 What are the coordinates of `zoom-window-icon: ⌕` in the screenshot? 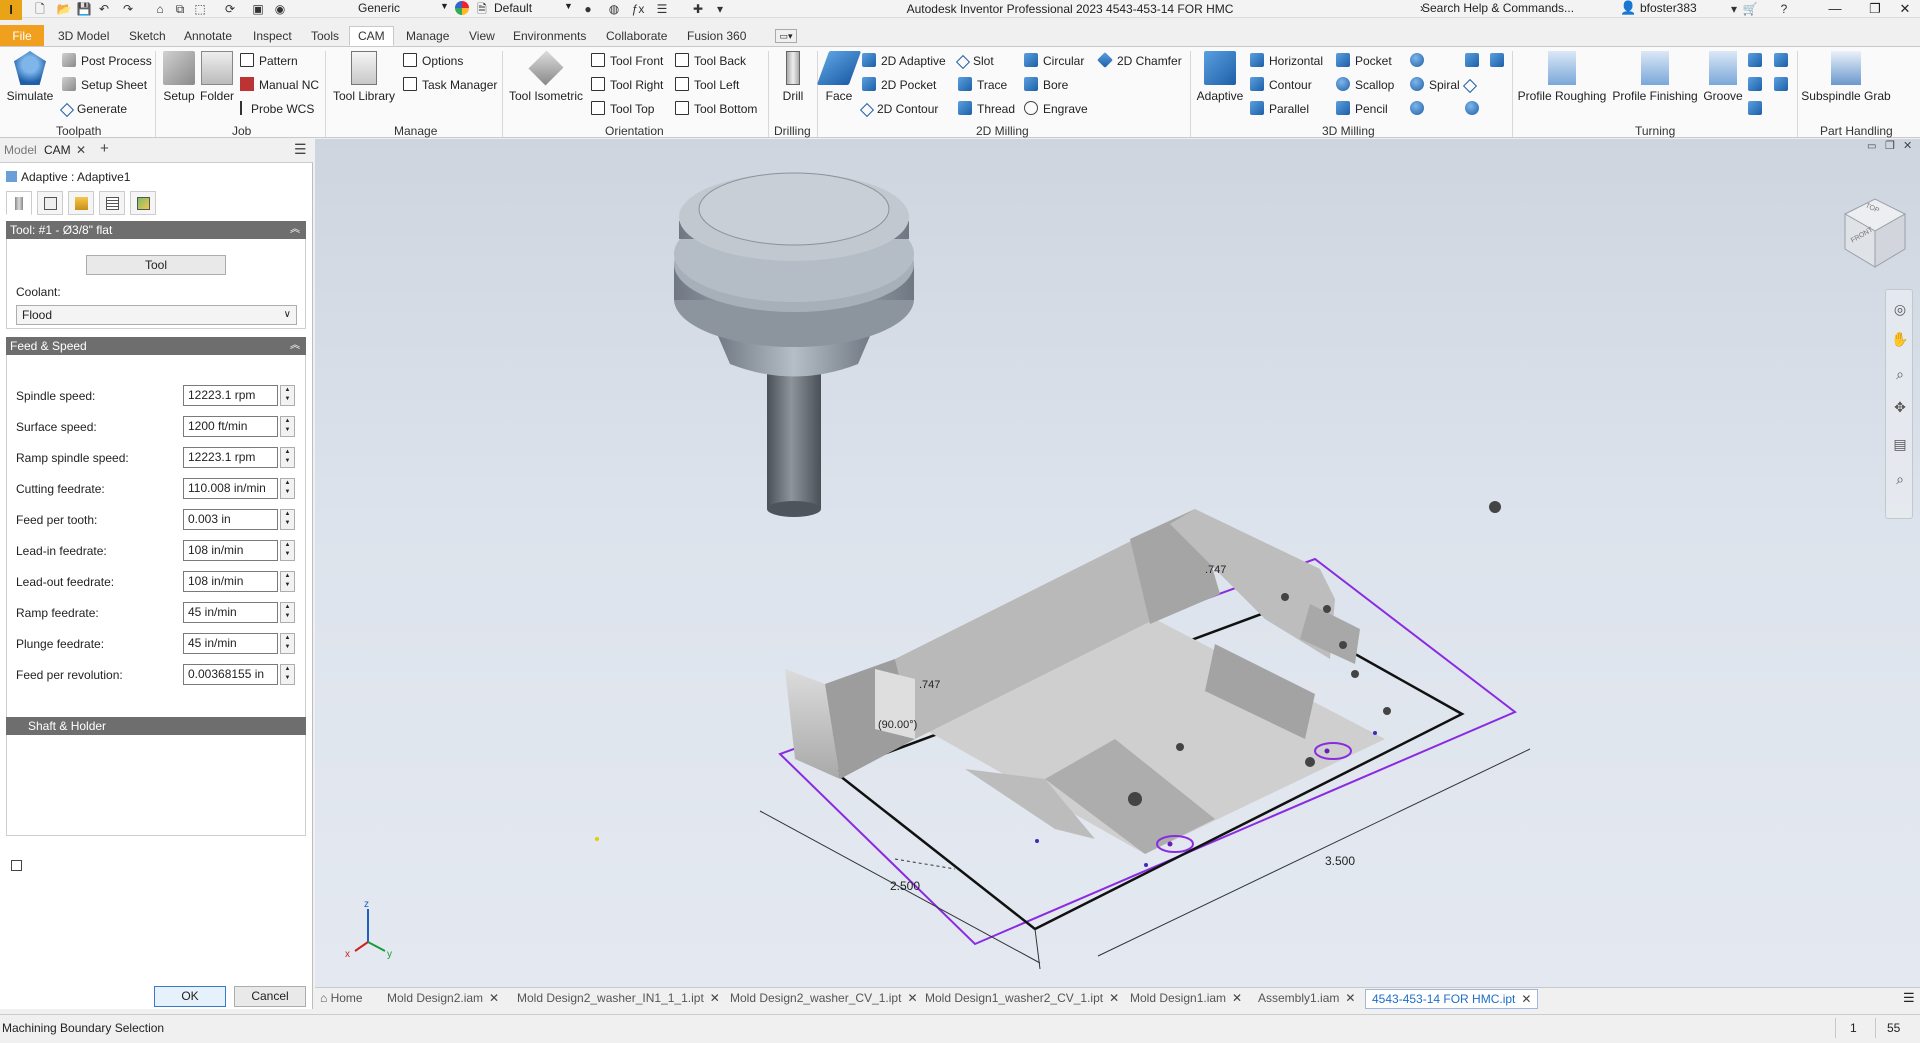 It's located at (1900, 479).